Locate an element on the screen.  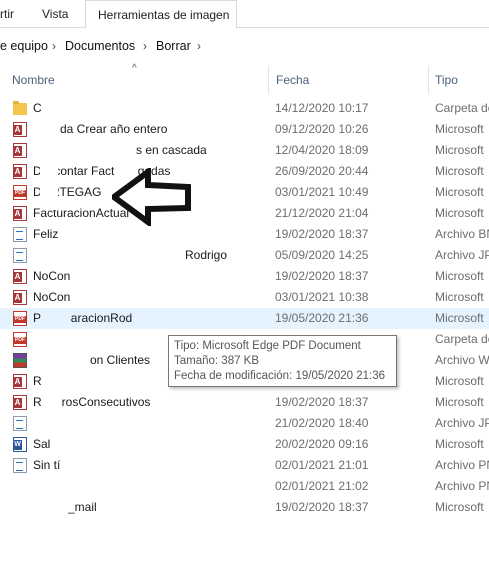
ribbon-tab-vista: Vista is located at coordinates (55, 14).